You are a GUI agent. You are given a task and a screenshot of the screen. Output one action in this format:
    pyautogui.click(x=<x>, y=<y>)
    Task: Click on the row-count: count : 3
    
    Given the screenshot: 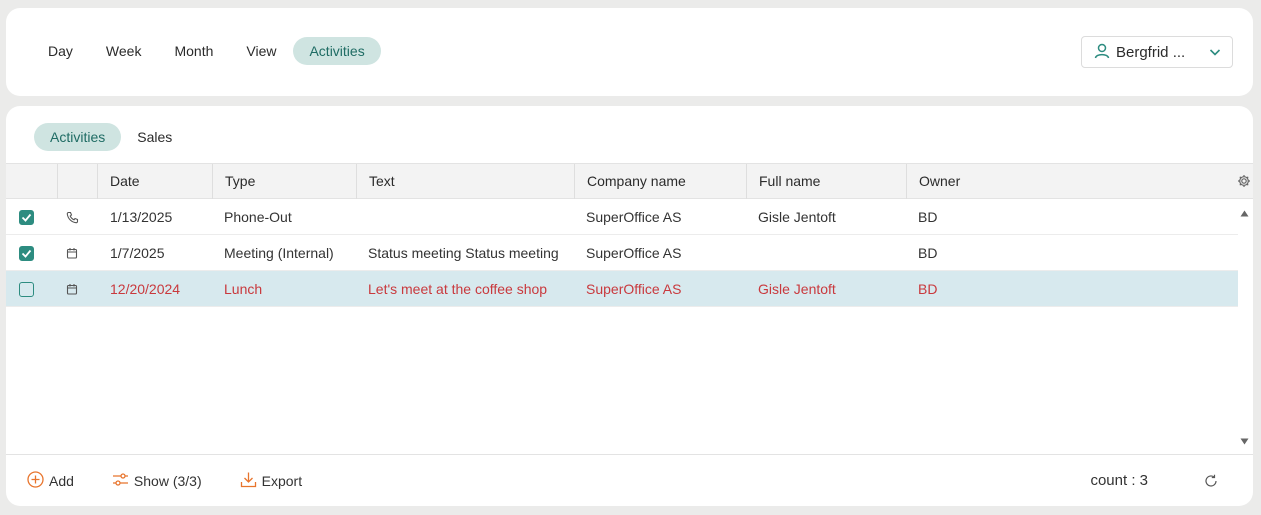 What is the action you would take?
    pyautogui.click(x=1119, y=480)
    